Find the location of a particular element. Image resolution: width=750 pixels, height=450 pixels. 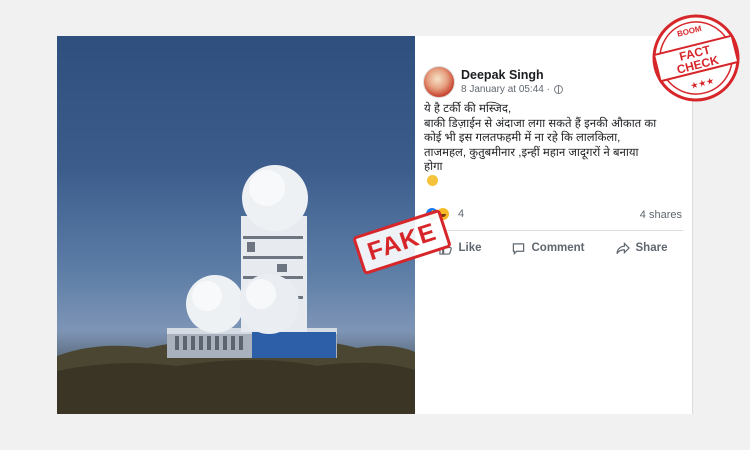

reactions-count: 4 is located at coordinates (461, 214).